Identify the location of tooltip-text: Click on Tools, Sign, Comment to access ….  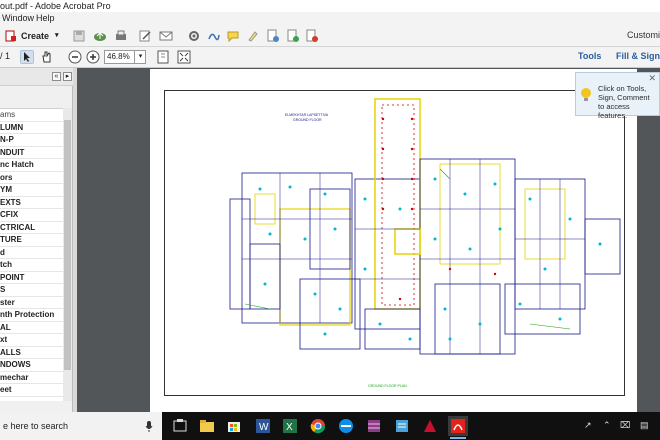
(624, 102).